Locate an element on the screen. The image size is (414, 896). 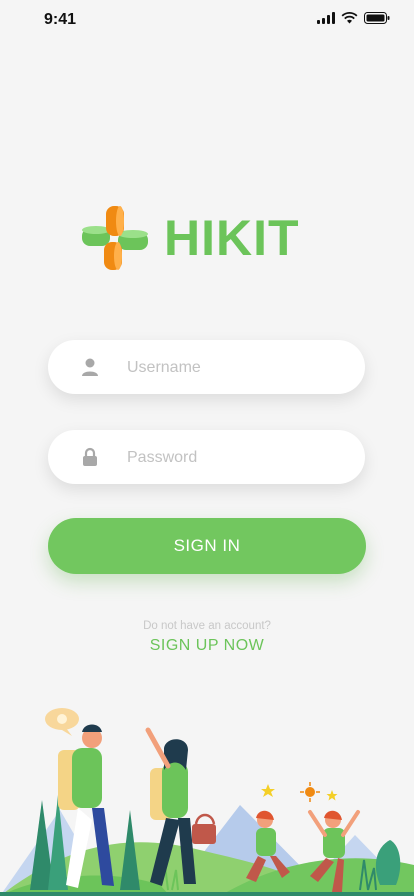
app-name: HIKIT is located at coordinates (232, 238).